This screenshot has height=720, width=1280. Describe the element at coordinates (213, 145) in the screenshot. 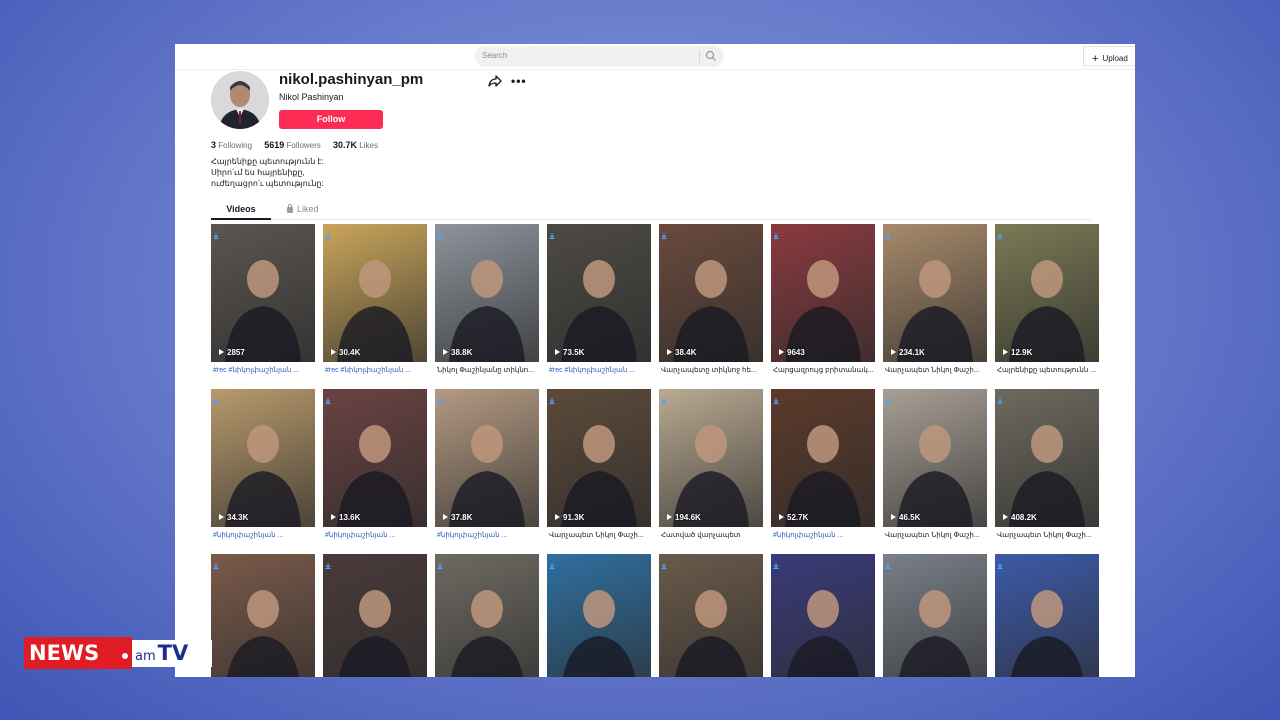

I see `following-count: 3` at that location.